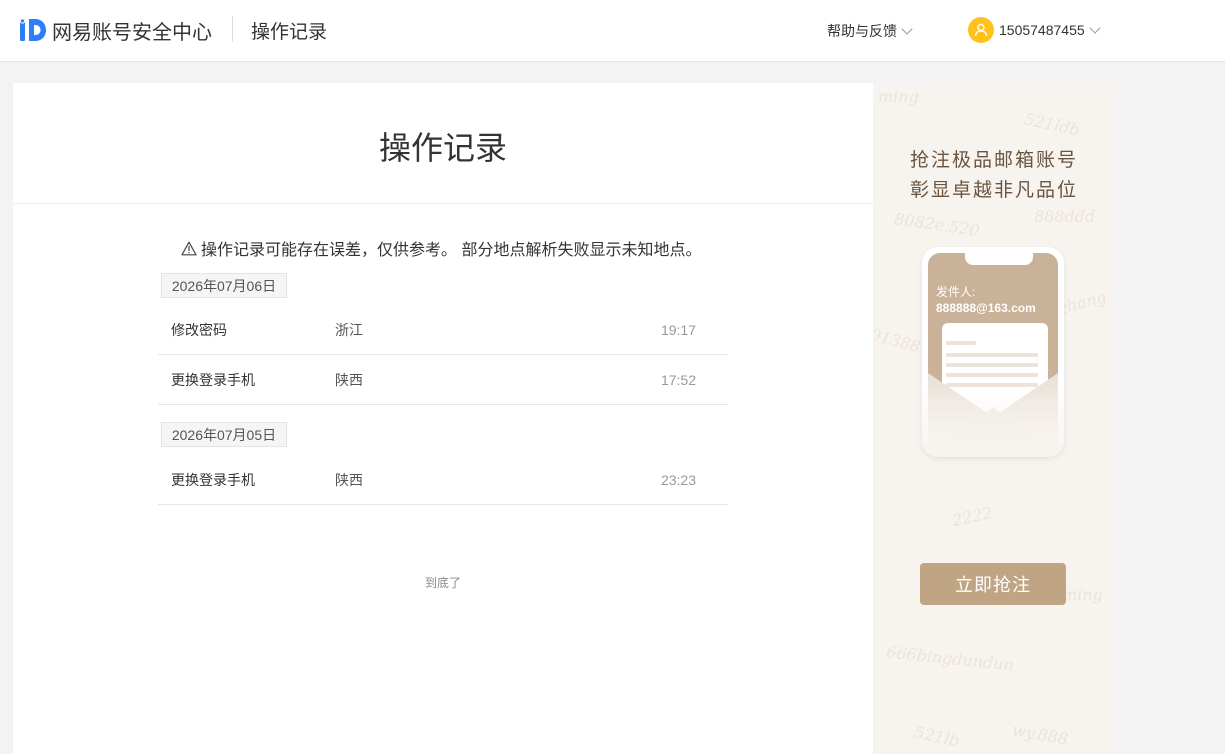 Image resolution: width=1225 pixels, height=754 pixels. What do you see at coordinates (993, 190) in the screenshot?
I see `ad-headline-line2: 彰显卓越非凡品位` at bounding box center [993, 190].